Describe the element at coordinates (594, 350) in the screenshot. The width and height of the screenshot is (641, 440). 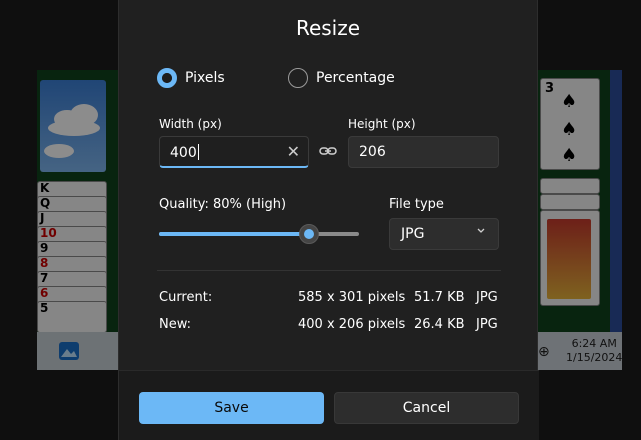
I see `taskbar-clock: 6:24 AM 1/15/2024` at that location.